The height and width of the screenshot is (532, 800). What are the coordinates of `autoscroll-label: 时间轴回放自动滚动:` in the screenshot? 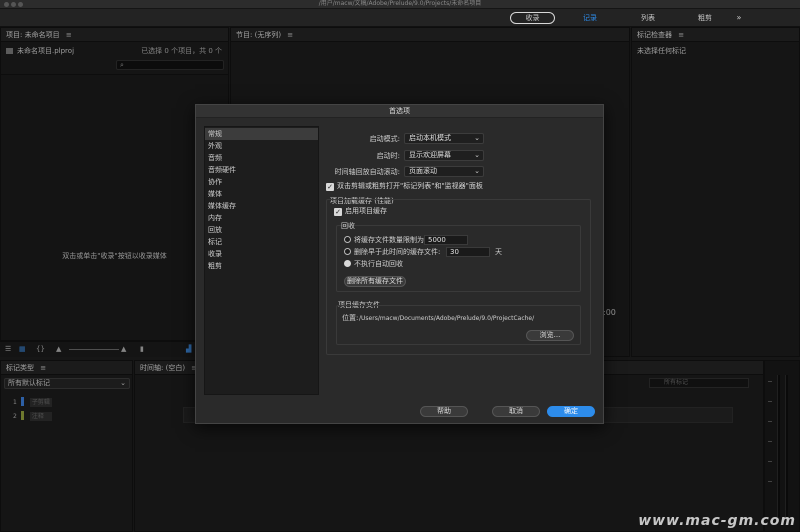 It's located at (367, 172).